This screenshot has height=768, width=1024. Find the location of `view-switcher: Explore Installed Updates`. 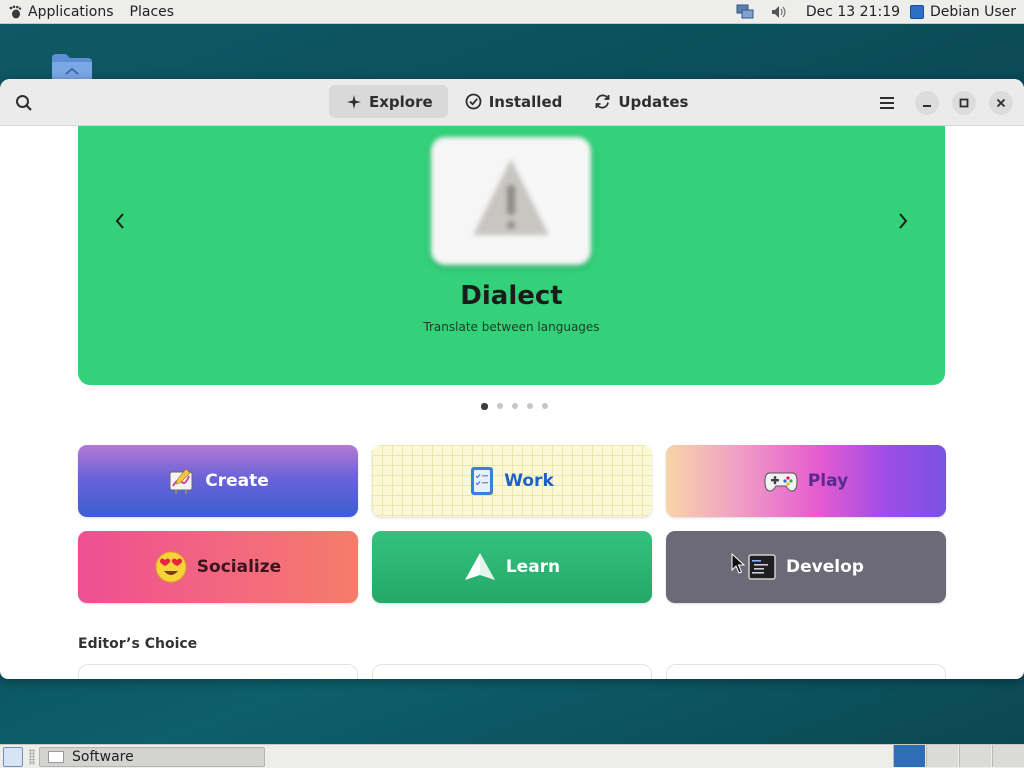

view-switcher: Explore Installed Updates is located at coordinates (516, 101).